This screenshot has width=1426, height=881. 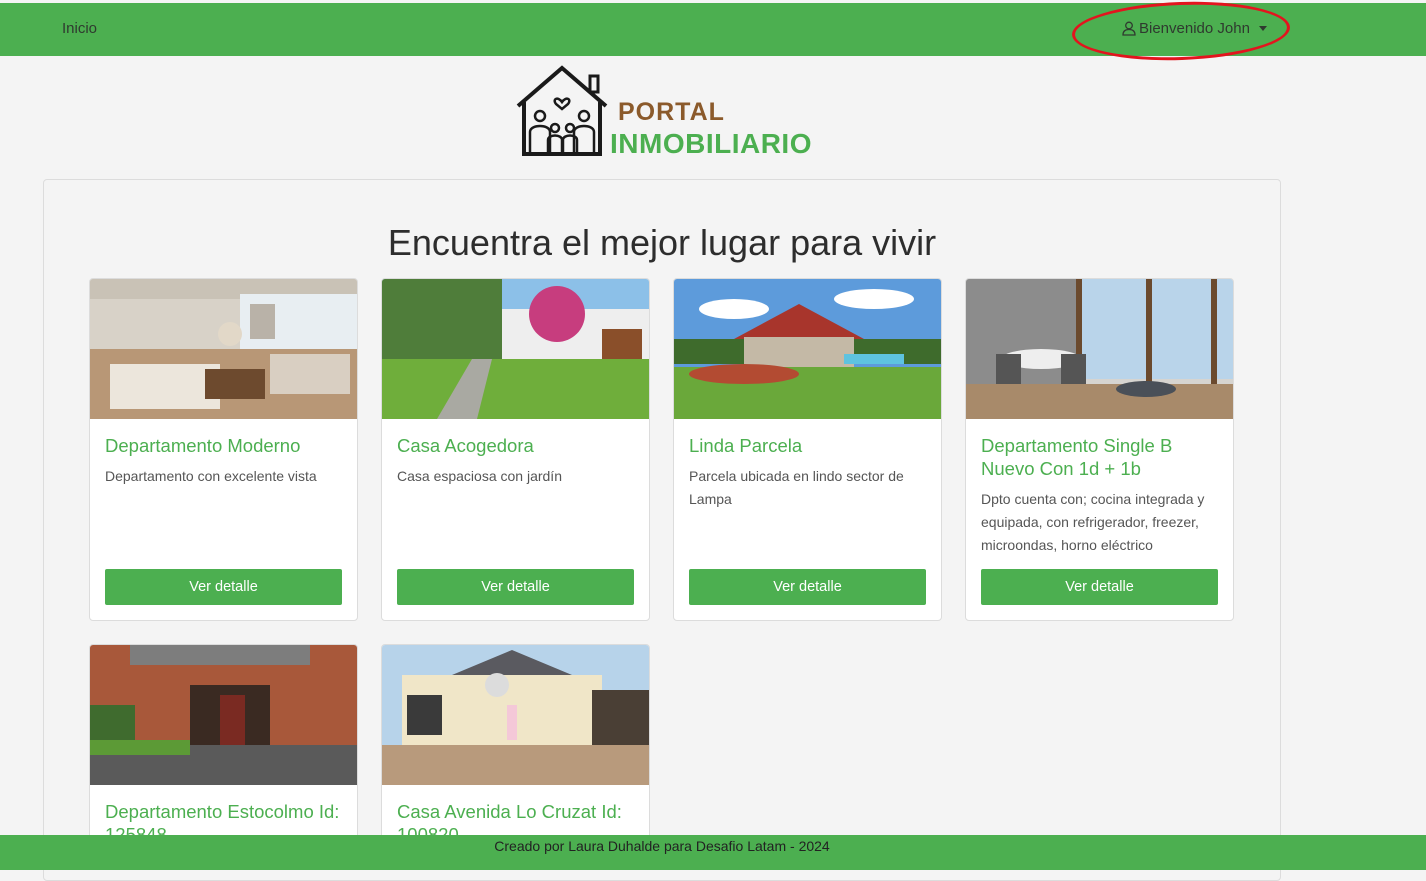 I want to click on property-description: Departamento con excelente vista, so click(x=211, y=476).